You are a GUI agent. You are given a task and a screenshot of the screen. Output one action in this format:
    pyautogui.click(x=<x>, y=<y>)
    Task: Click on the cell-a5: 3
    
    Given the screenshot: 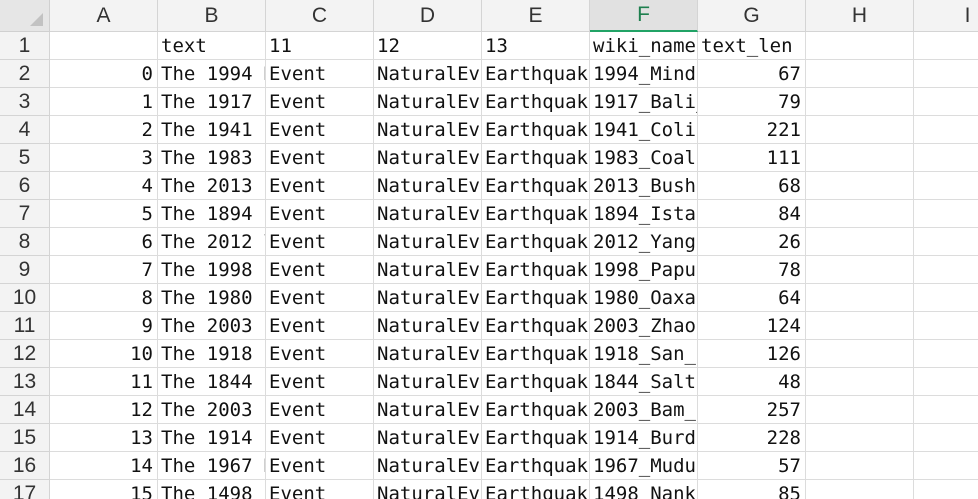 What is the action you would take?
    pyautogui.click(x=104, y=158)
    